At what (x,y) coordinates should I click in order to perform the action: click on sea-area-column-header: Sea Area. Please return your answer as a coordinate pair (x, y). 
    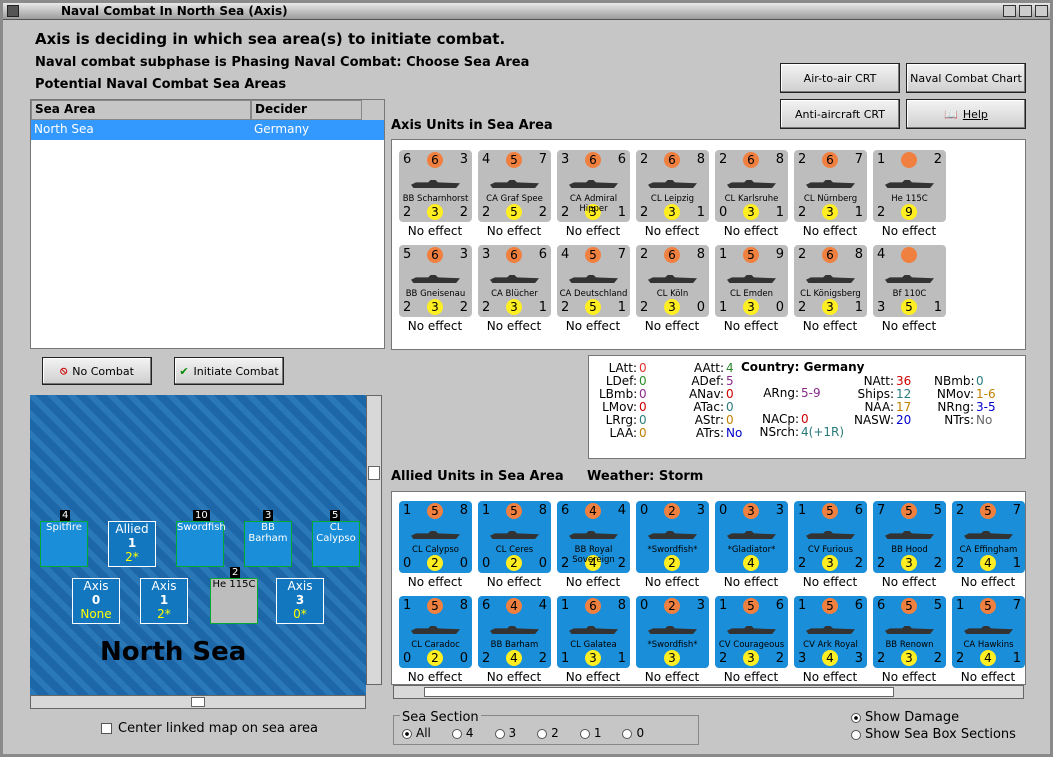
    Looking at the image, I should click on (141, 110).